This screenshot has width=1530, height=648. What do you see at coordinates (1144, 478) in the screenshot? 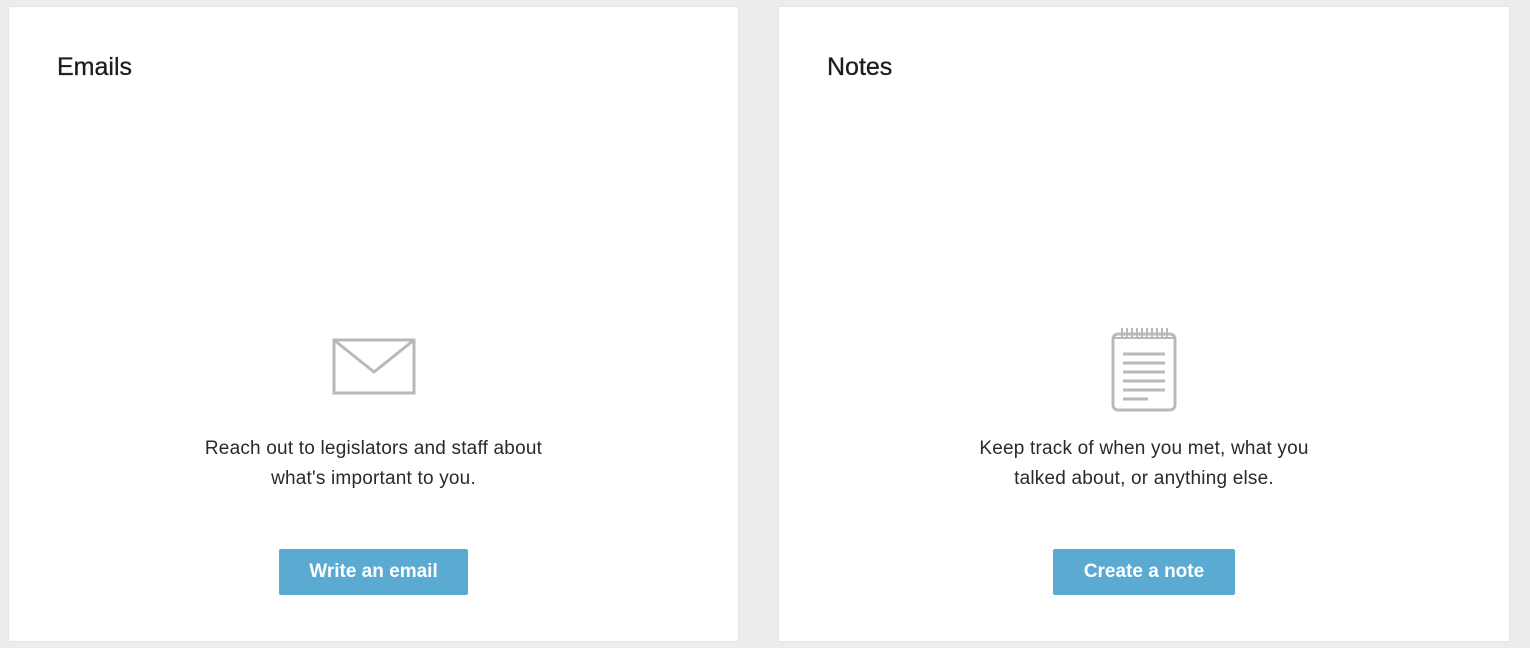
I see `notes-description-line2: talked about, or anything else.` at bounding box center [1144, 478].